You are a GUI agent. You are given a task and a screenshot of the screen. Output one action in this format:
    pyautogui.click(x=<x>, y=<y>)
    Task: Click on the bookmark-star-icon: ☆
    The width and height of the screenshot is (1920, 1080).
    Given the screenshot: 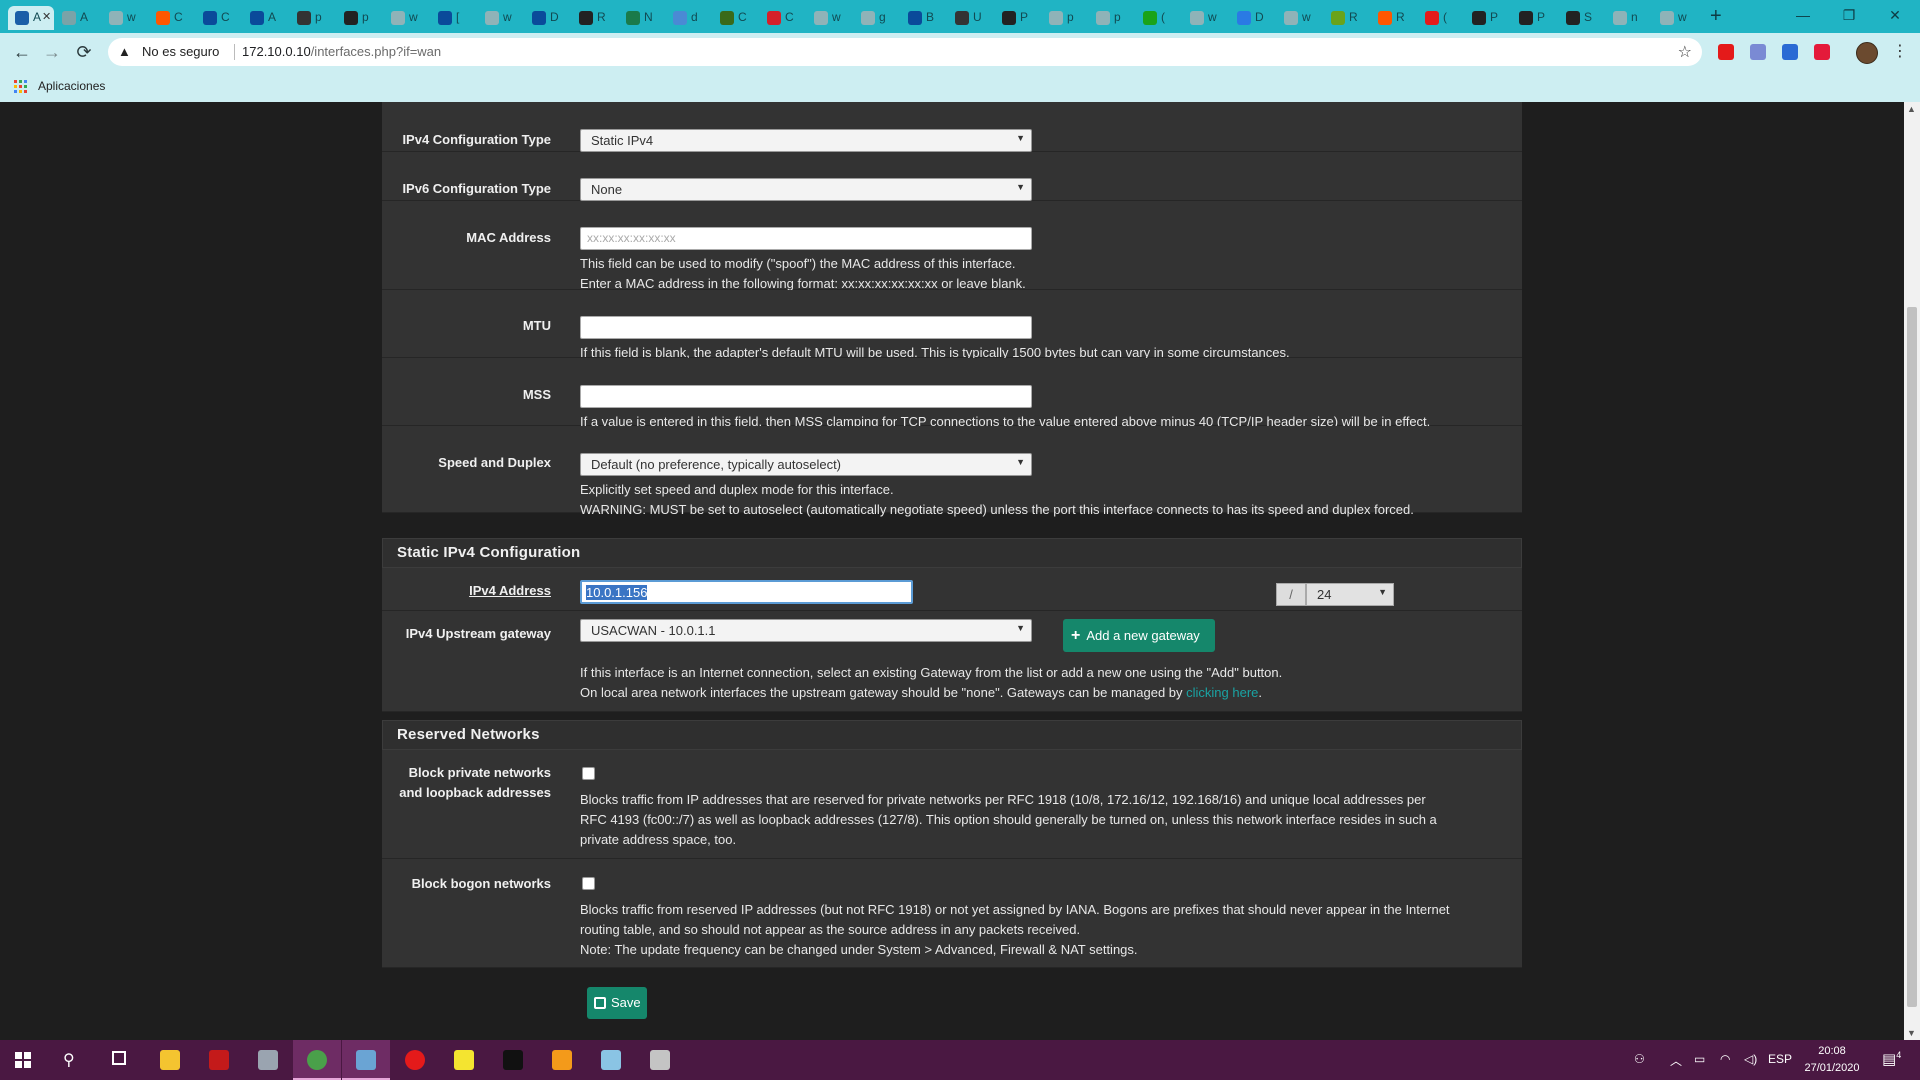 What is the action you would take?
    pyautogui.click(x=1685, y=52)
    